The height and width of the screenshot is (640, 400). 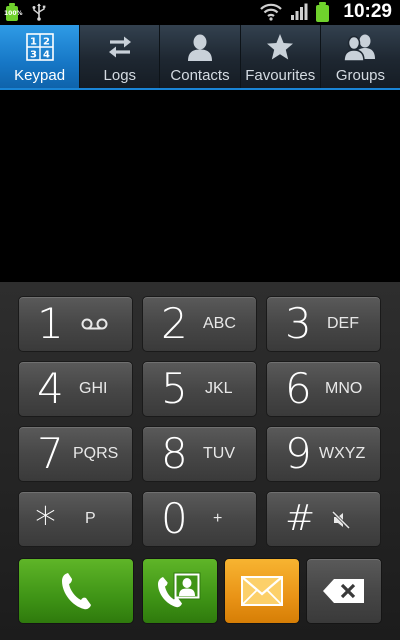 I want to click on key-hash: #, so click(x=323, y=519).